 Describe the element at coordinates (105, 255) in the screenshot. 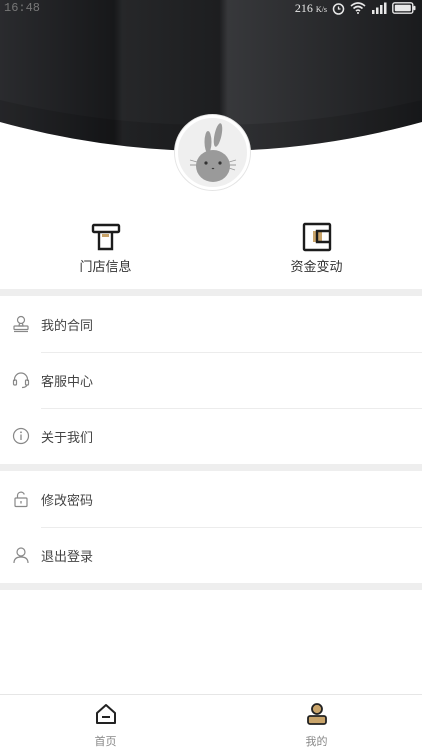

I see `store-info-button: 门店信息` at that location.